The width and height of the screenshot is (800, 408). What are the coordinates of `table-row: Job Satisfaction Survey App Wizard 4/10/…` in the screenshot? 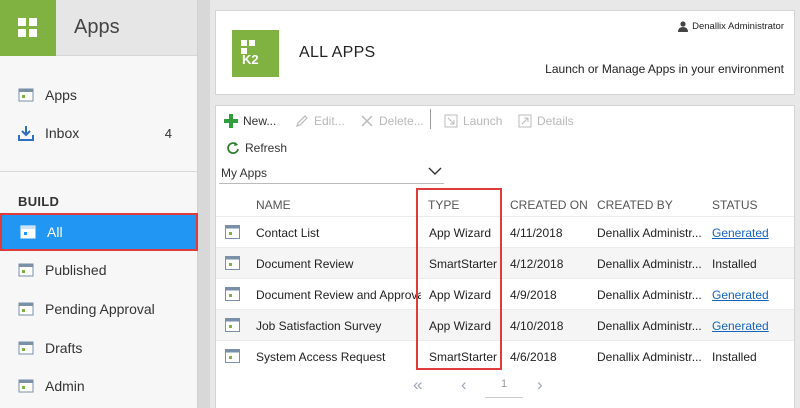 It's located at (505, 324).